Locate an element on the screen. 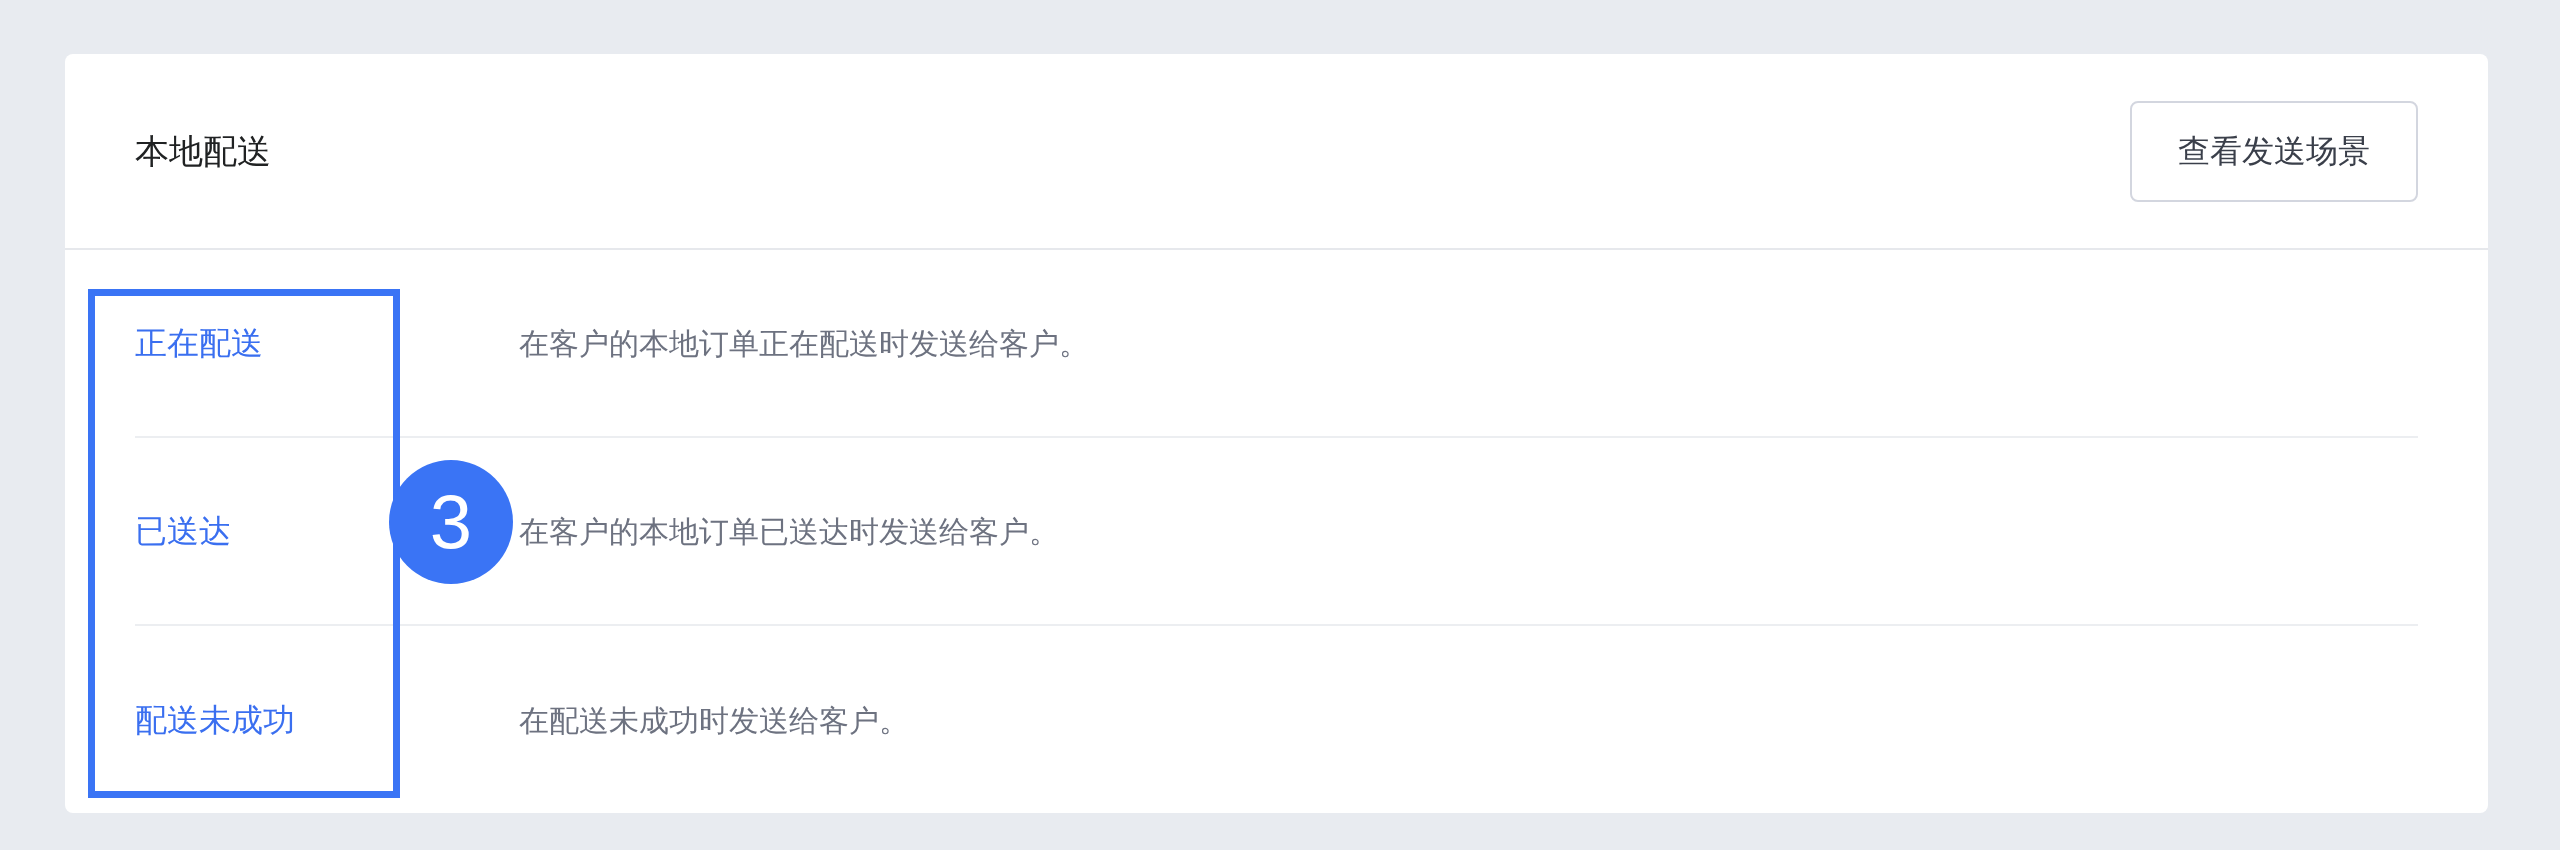 The height and width of the screenshot is (850, 2560). notification-link: 已送达 is located at coordinates (183, 531).